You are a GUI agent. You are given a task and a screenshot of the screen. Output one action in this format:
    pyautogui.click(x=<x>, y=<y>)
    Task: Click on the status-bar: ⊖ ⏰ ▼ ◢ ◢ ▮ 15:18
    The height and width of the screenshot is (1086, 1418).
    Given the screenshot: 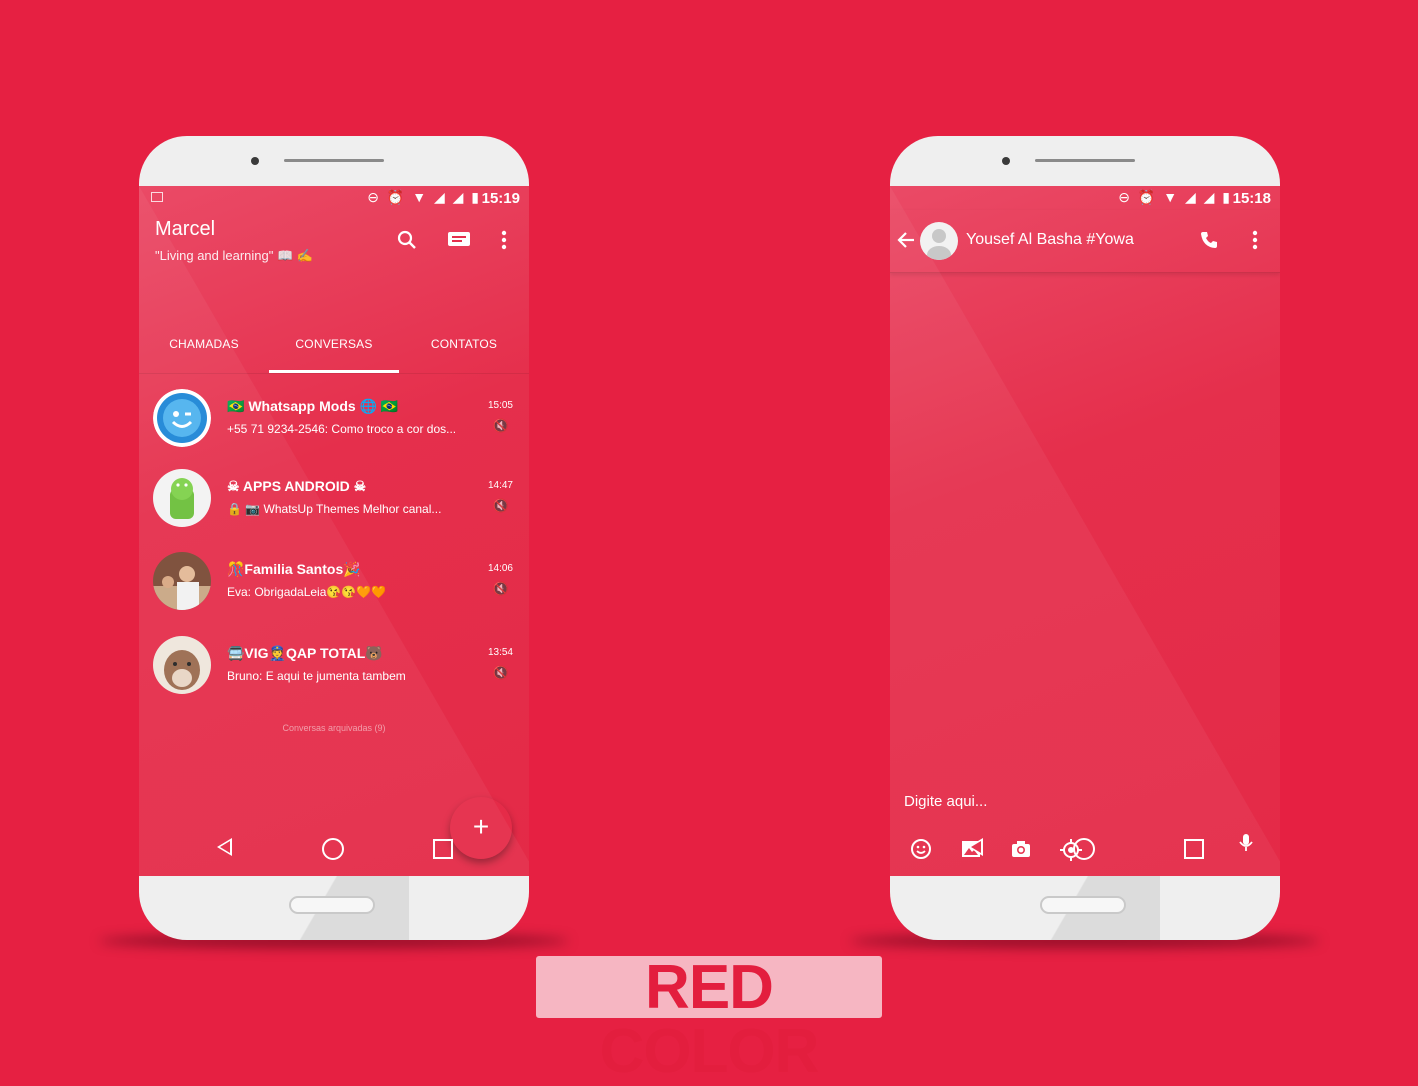 What is the action you would take?
    pyautogui.click(x=1085, y=198)
    